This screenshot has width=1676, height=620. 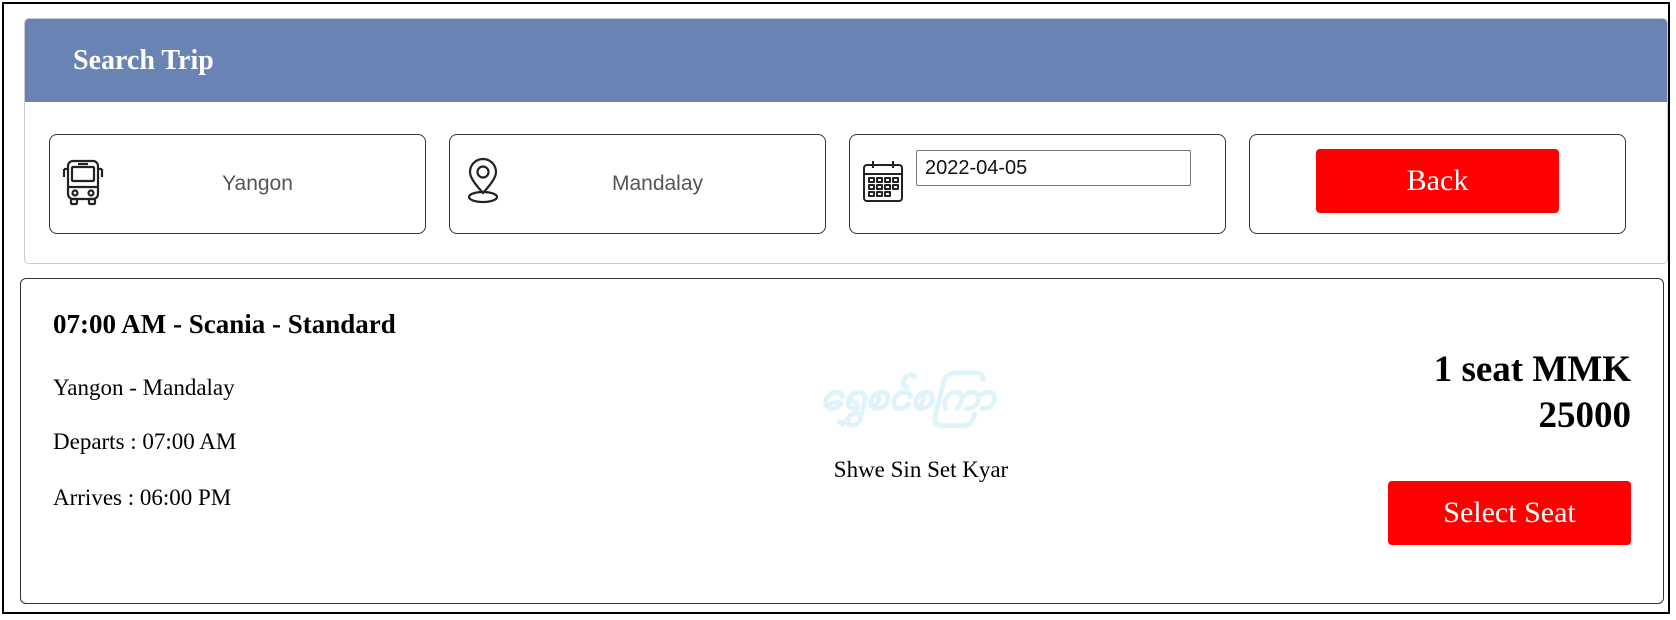 What do you see at coordinates (846, 60) in the screenshot?
I see `search-trip-header: Search Trip` at bounding box center [846, 60].